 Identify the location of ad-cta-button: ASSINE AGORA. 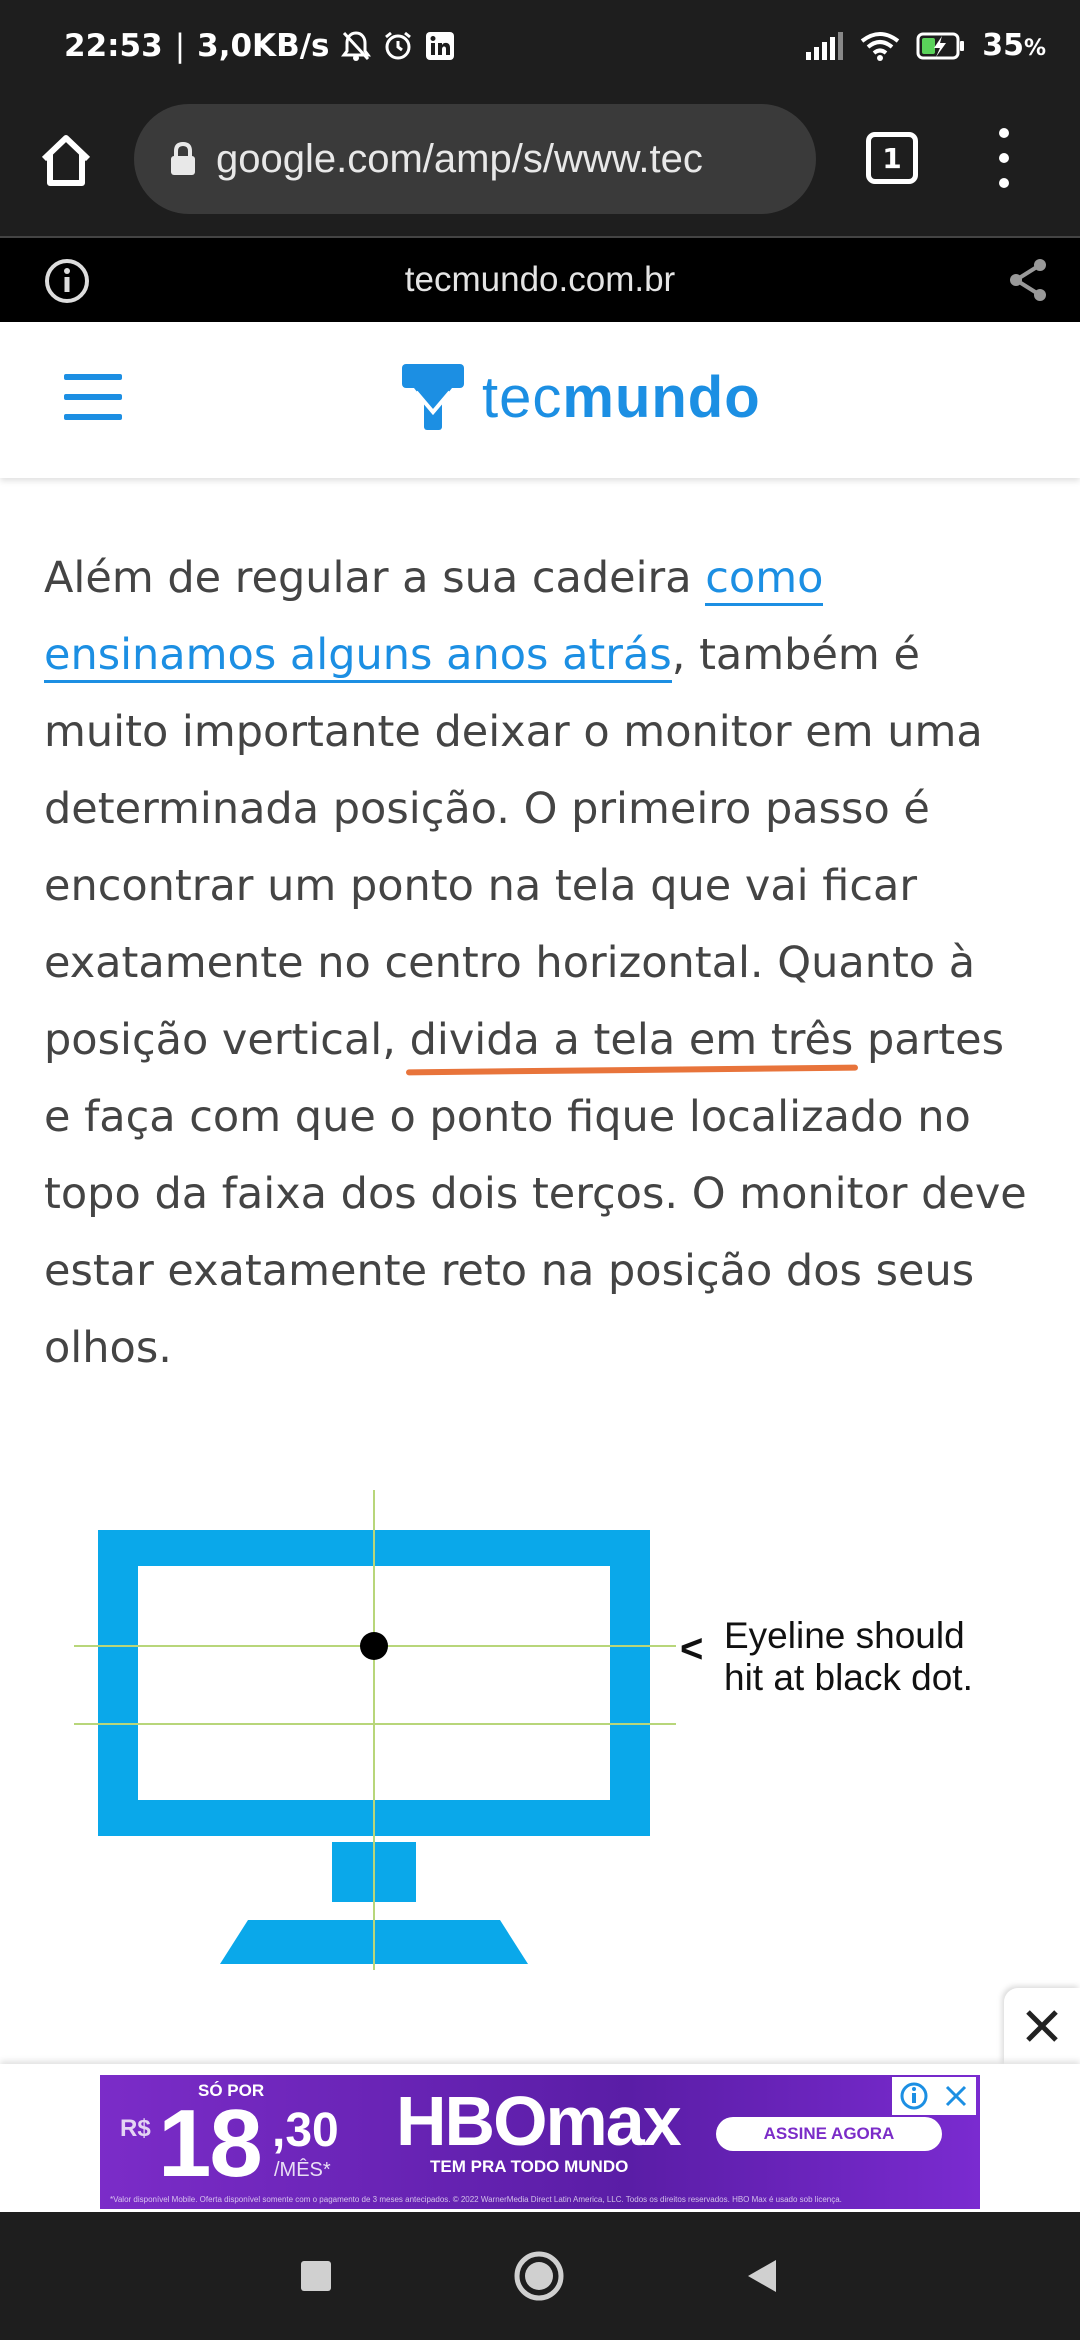
(829, 2134).